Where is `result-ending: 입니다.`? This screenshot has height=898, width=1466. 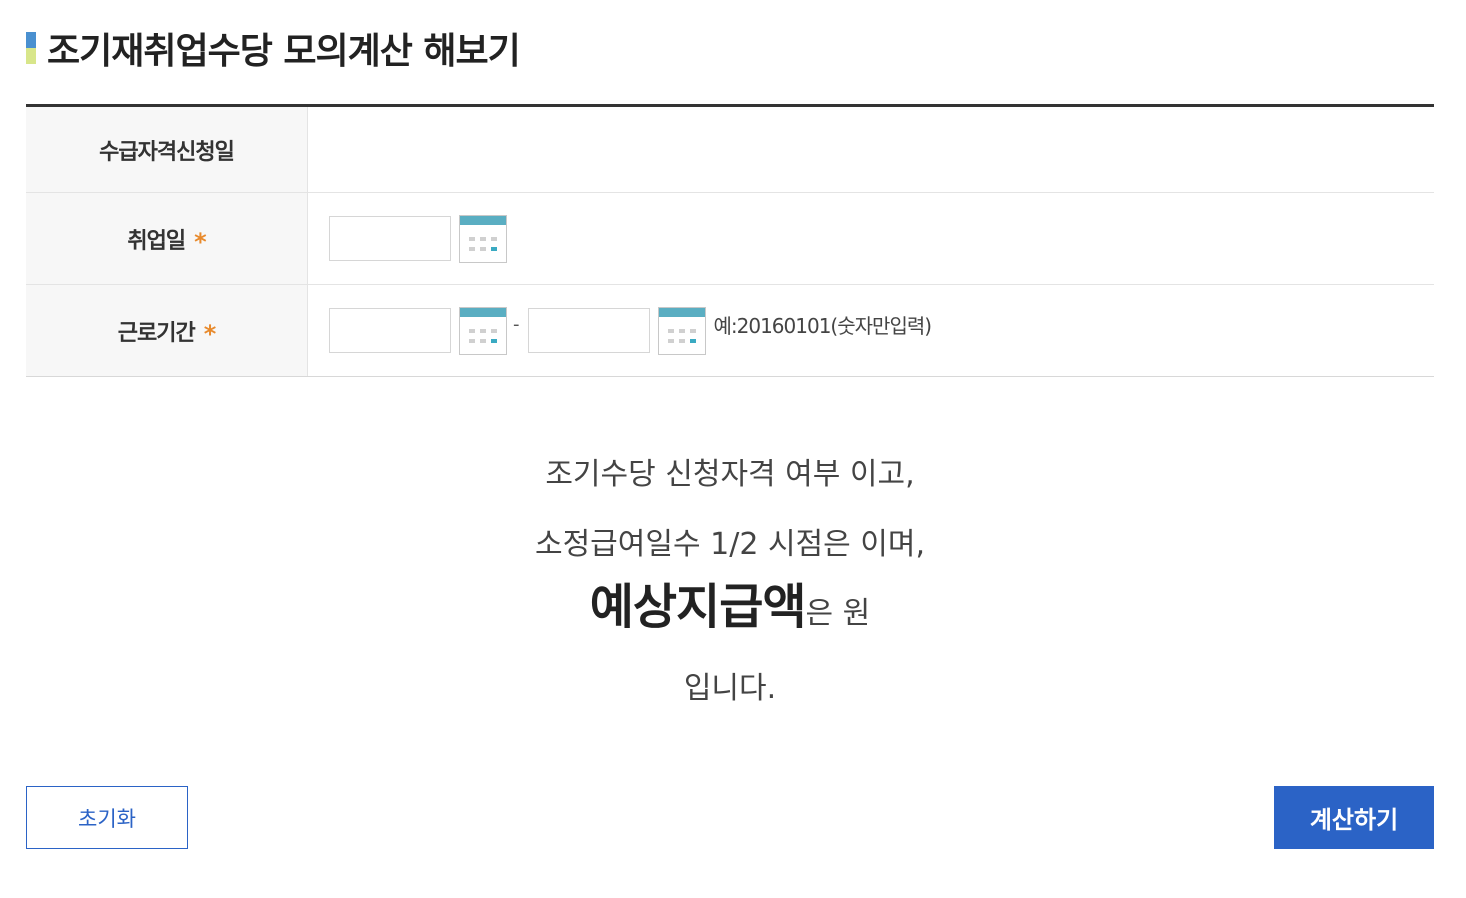 result-ending: 입니다. is located at coordinates (730, 688).